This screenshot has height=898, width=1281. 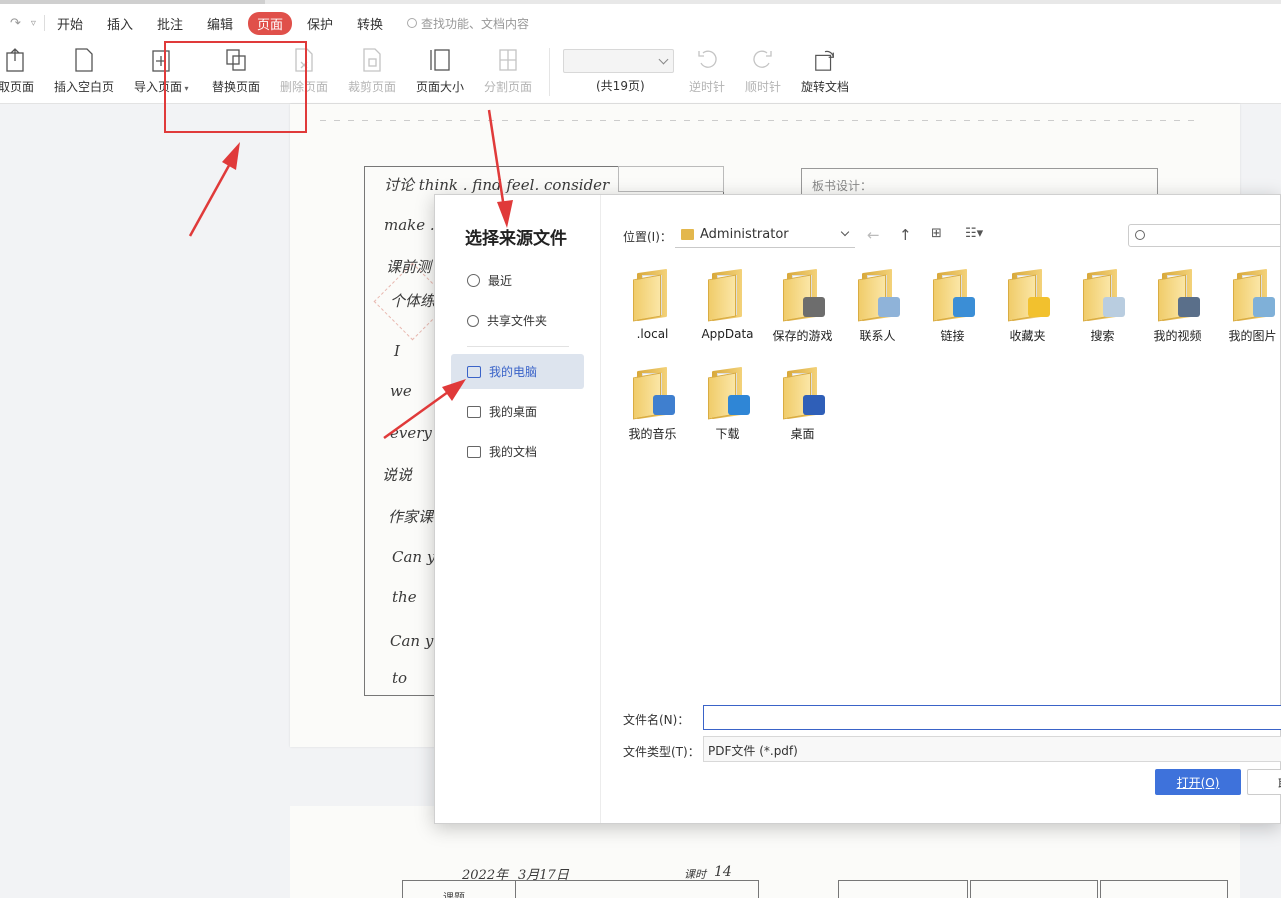 What do you see at coordinates (1198, 782) in the screenshot?
I see `open-button: 打开(O)` at bounding box center [1198, 782].